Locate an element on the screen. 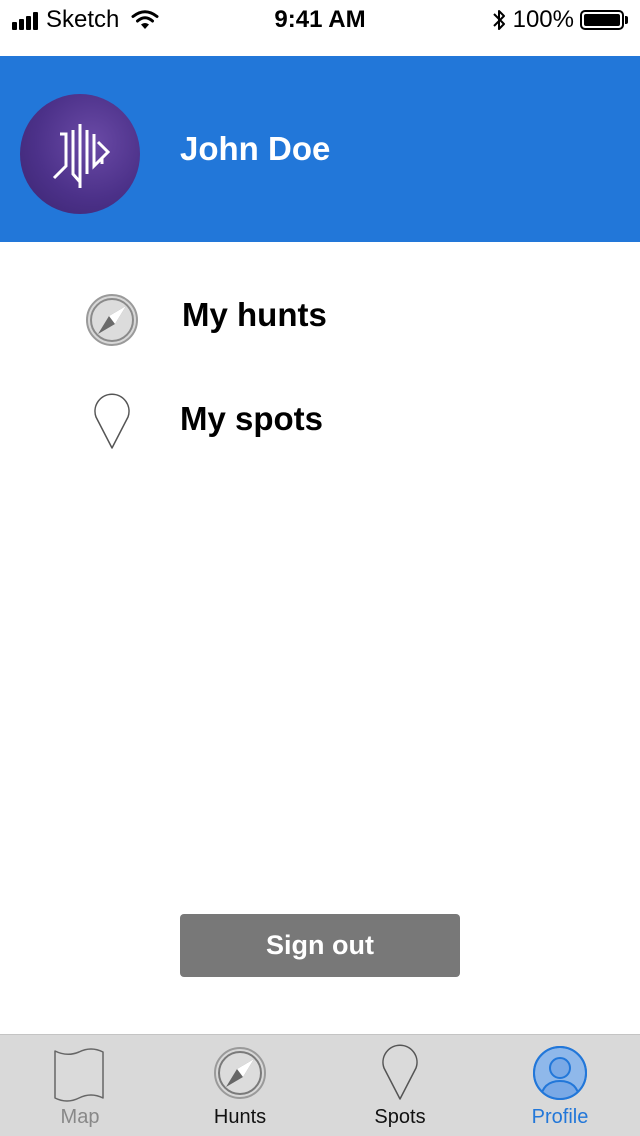  menu-item-my-hunts: My hunts is located at coordinates (320, 320).